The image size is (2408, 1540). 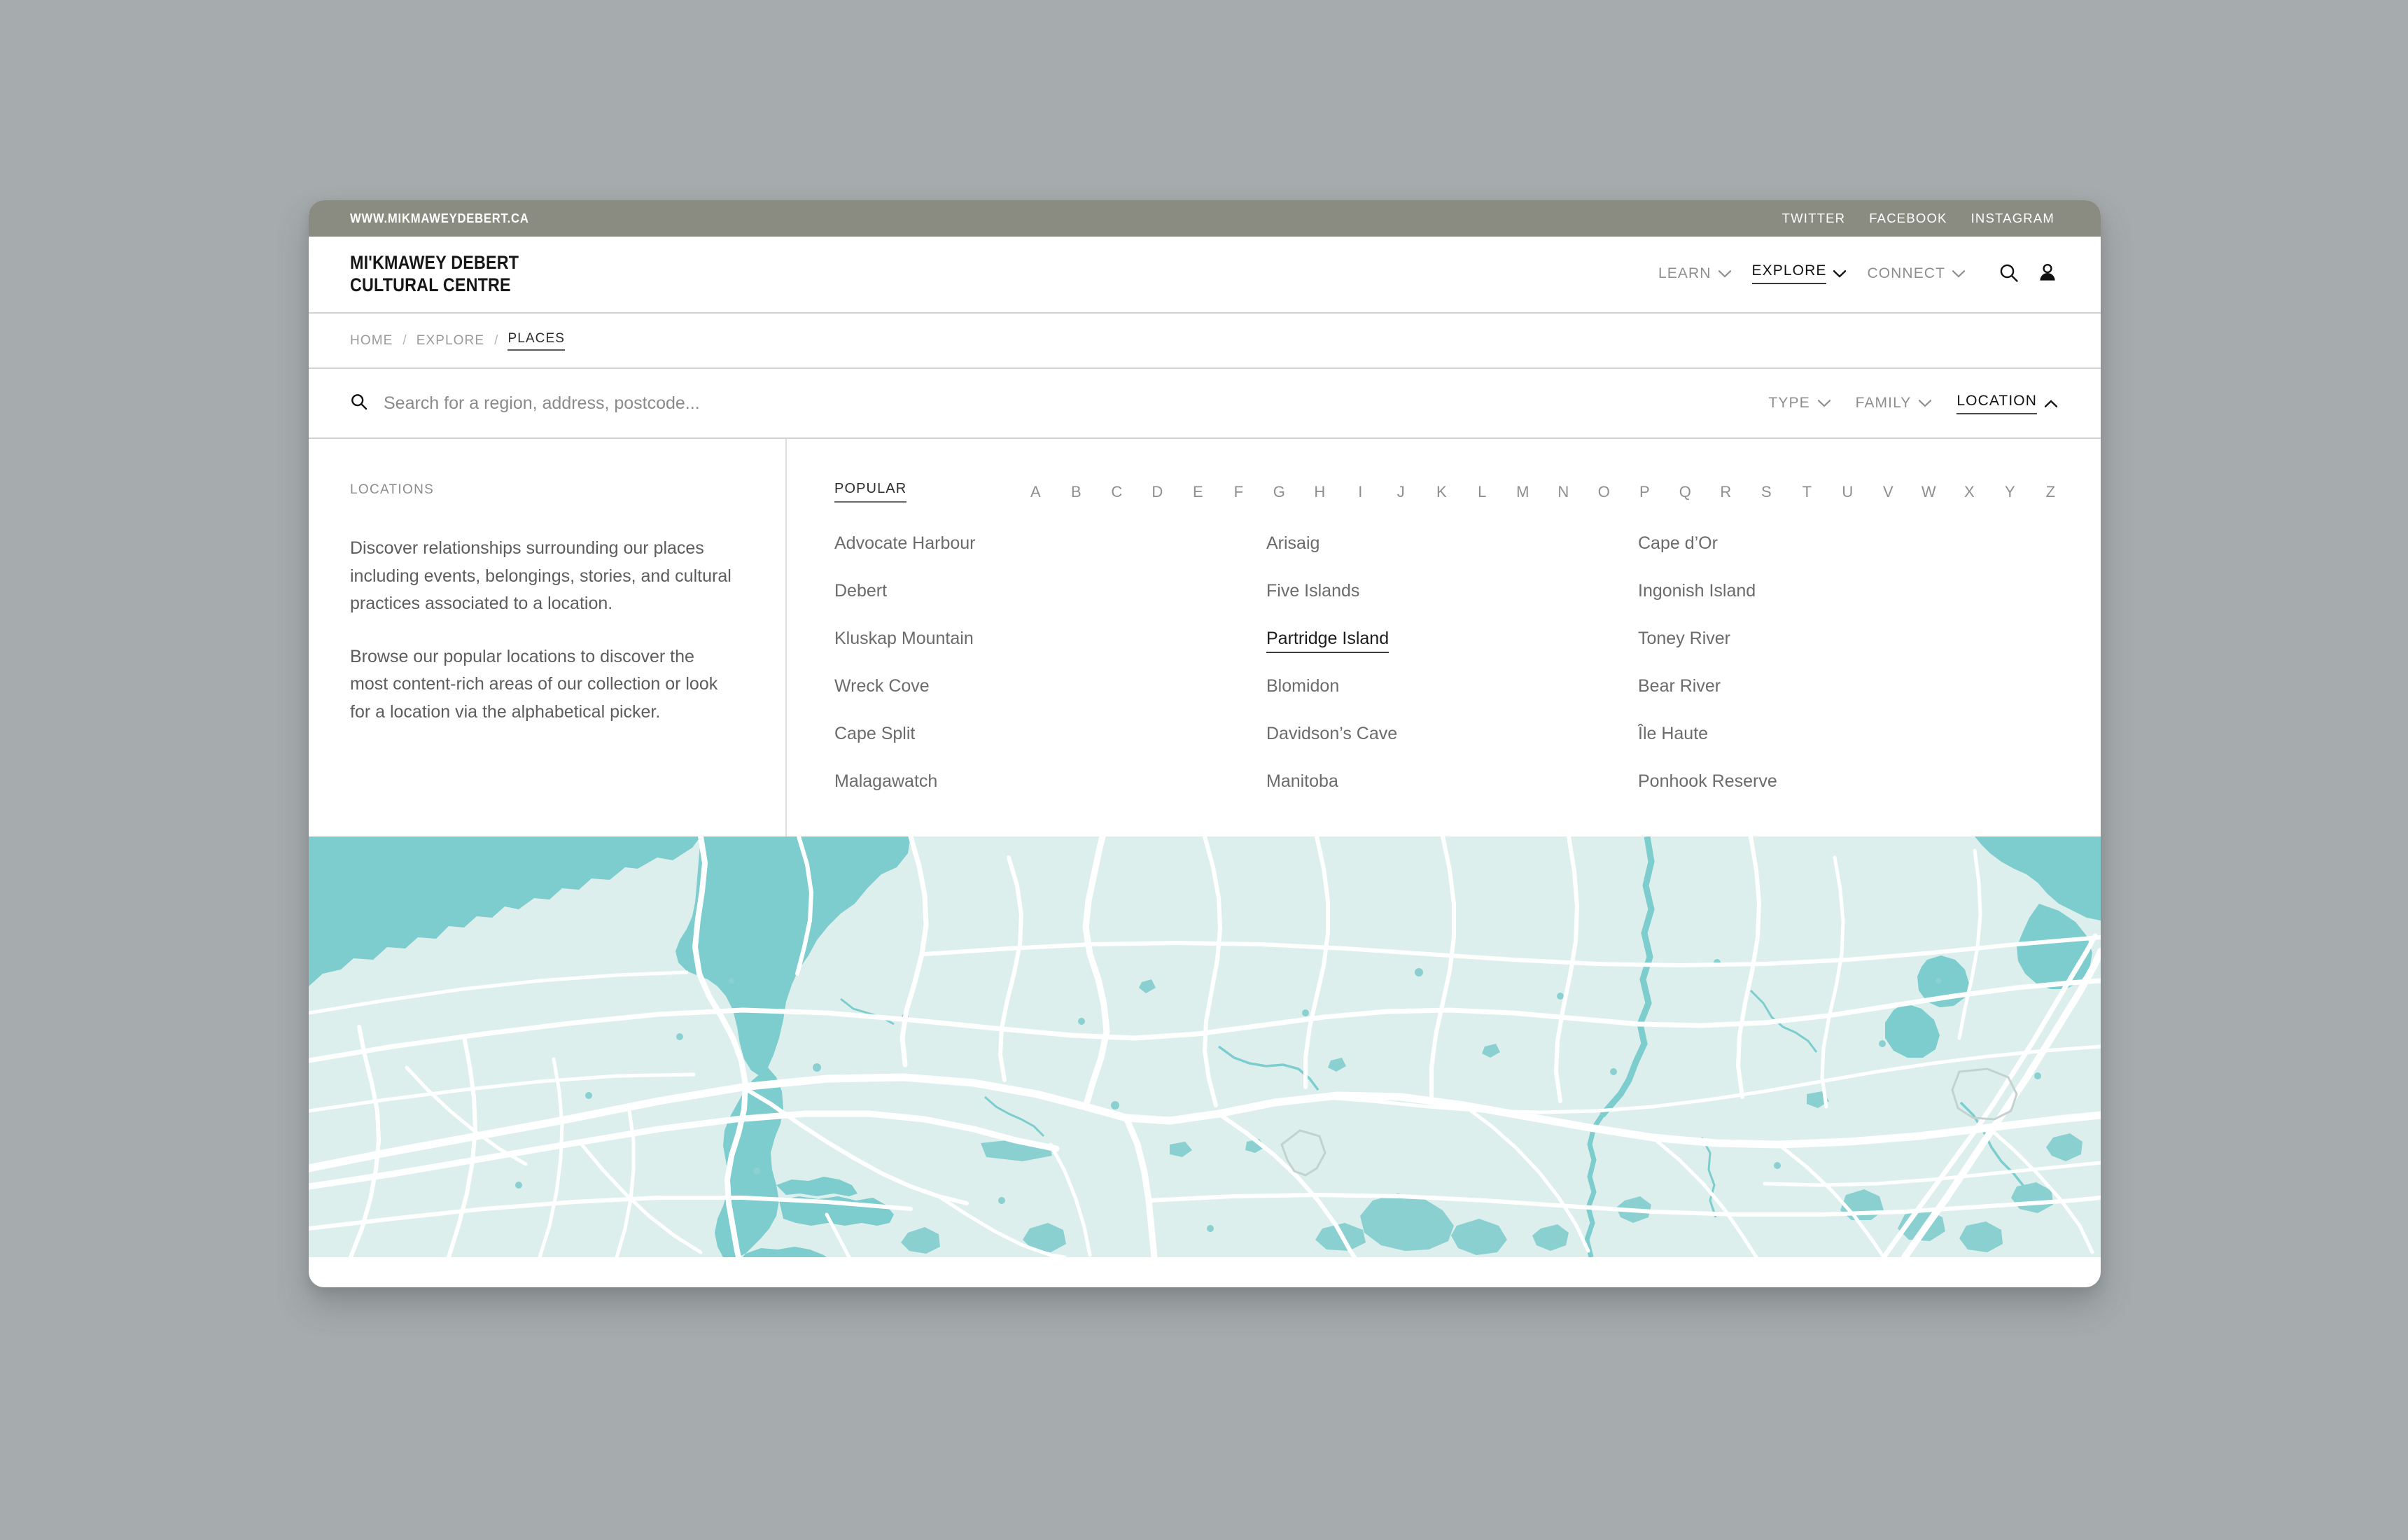 What do you see at coordinates (1279, 492) in the screenshot?
I see `alpha-letter-g: G` at bounding box center [1279, 492].